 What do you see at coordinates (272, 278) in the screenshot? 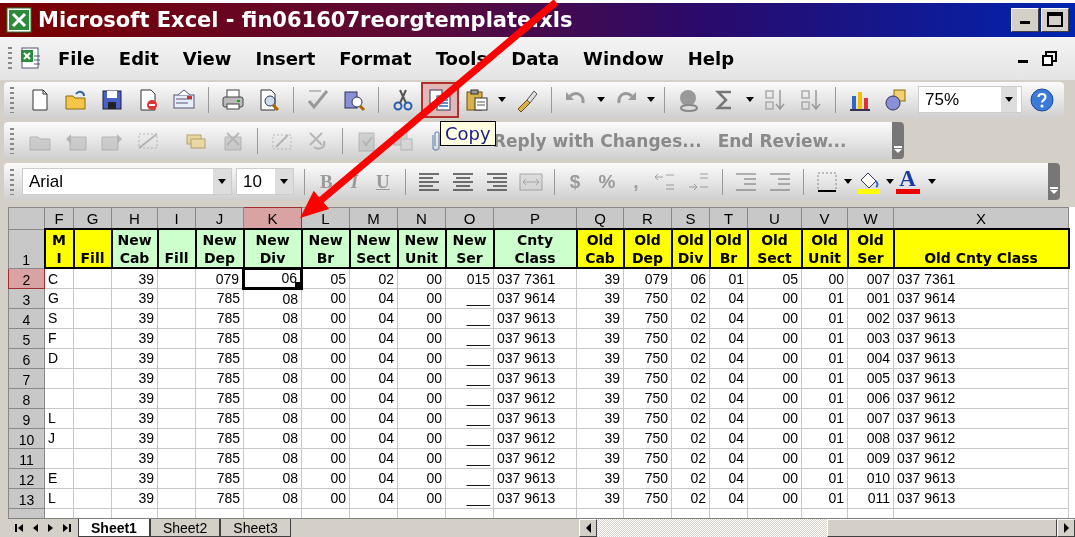
I see `active-cell: 06` at bounding box center [272, 278].